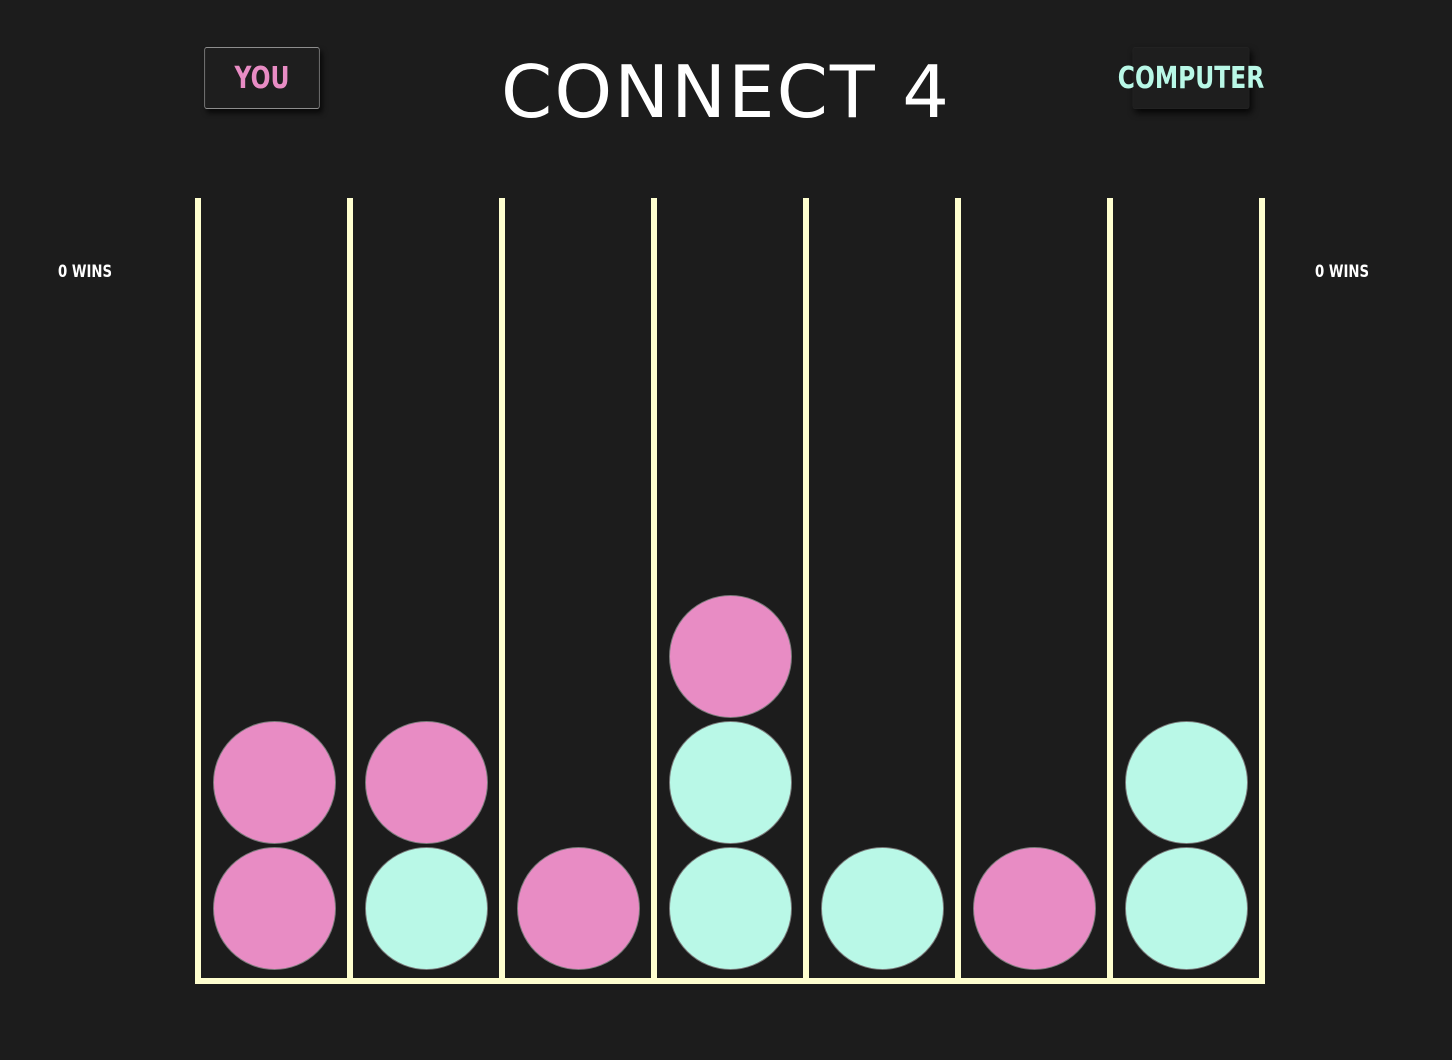  Describe the element at coordinates (1262, 591) in the screenshot. I see `column-divider` at that location.